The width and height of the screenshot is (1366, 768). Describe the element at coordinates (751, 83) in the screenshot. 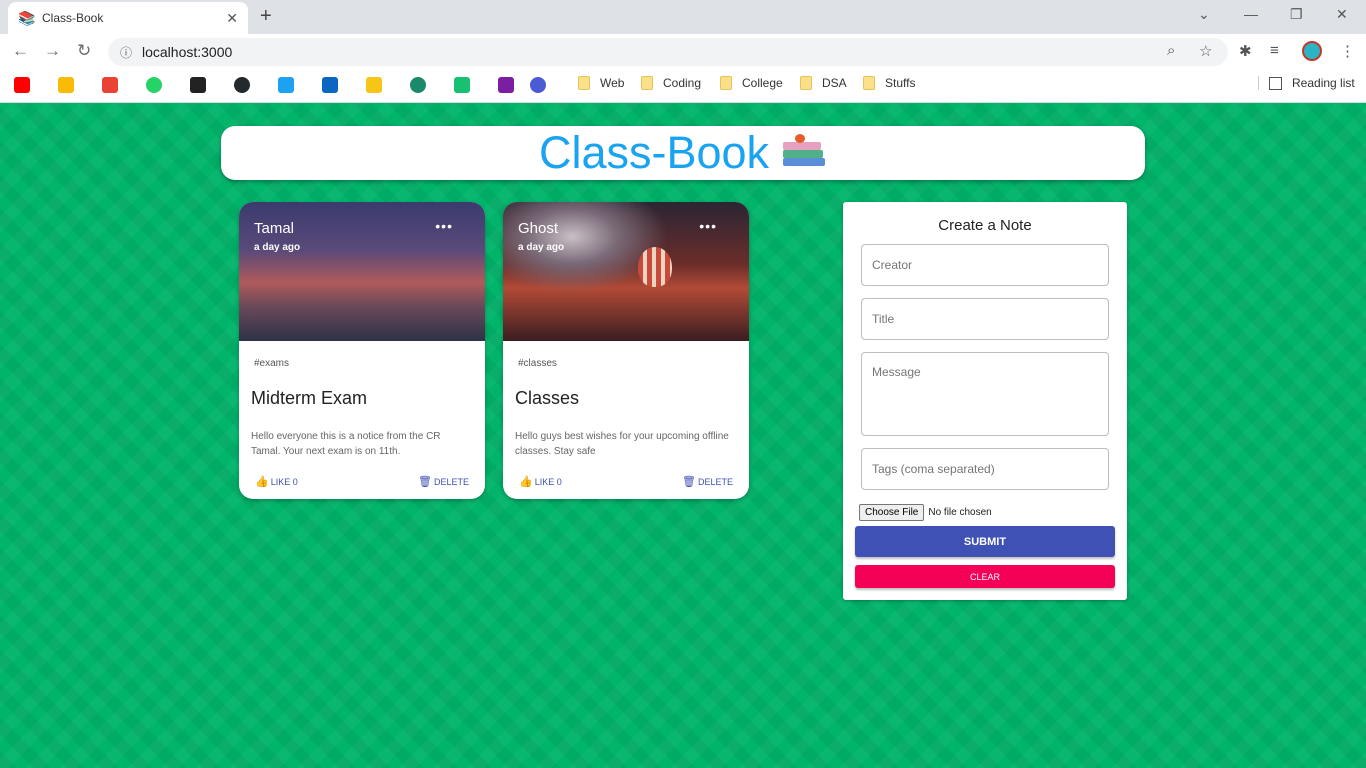

I see `bookmark-folder-college: College` at that location.